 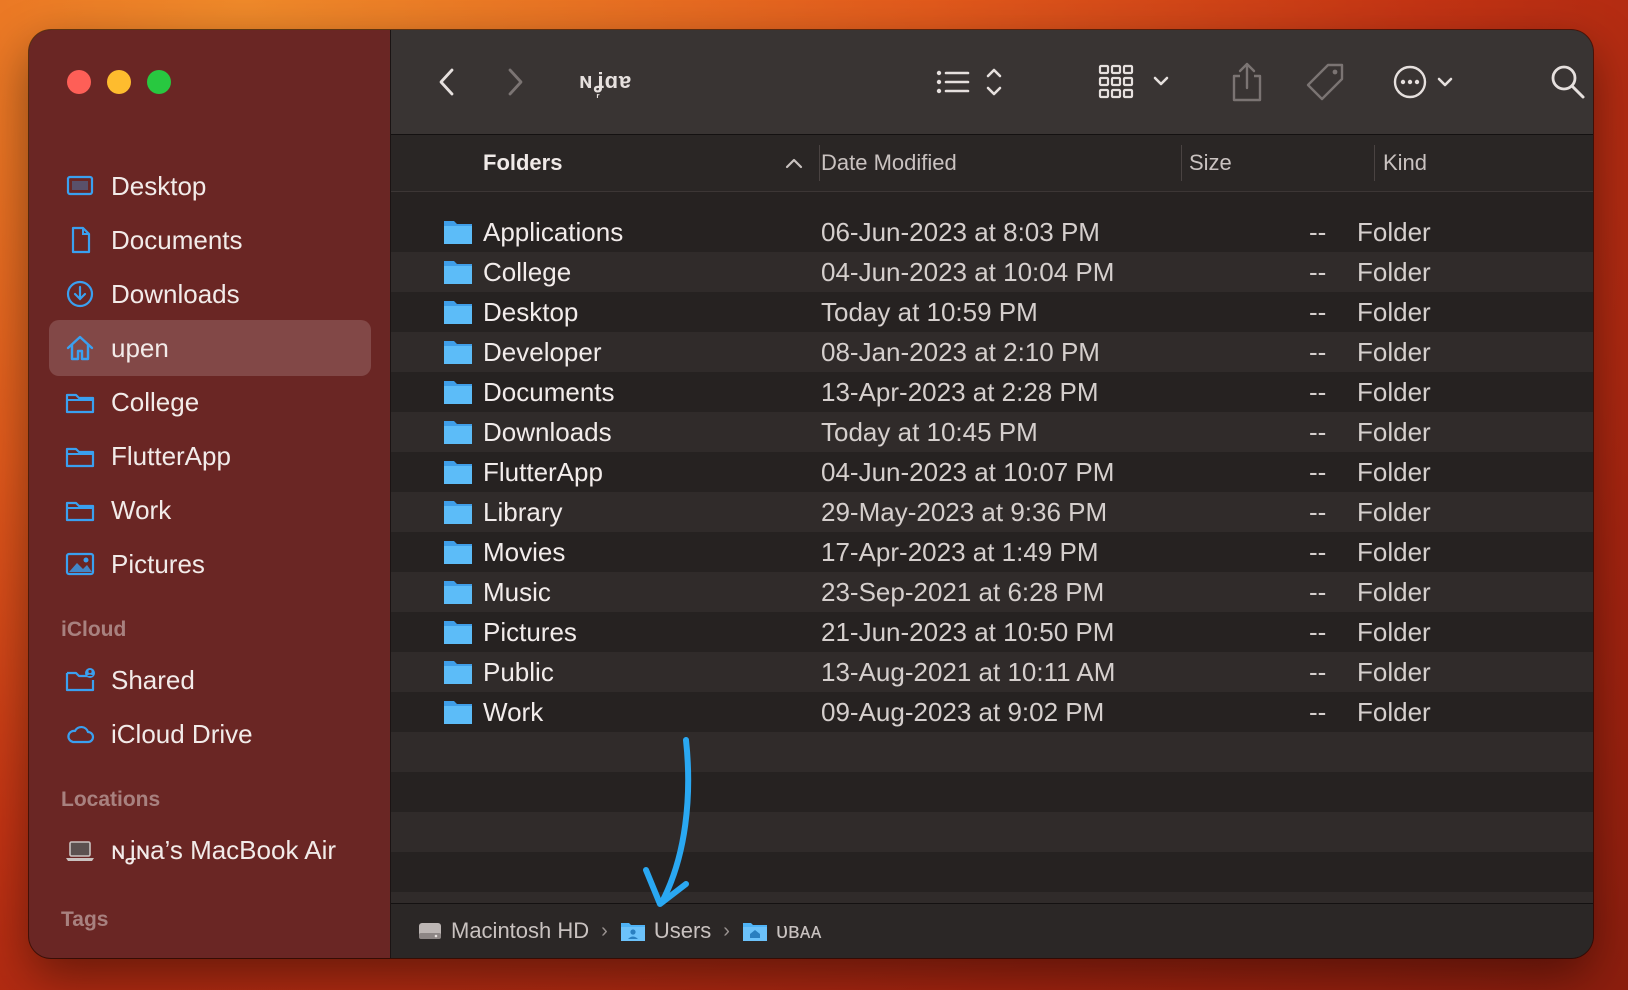 What do you see at coordinates (210, 348) in the screenshot?
I see `sidebar-item-home: upen` at bounding box center [210, 348].